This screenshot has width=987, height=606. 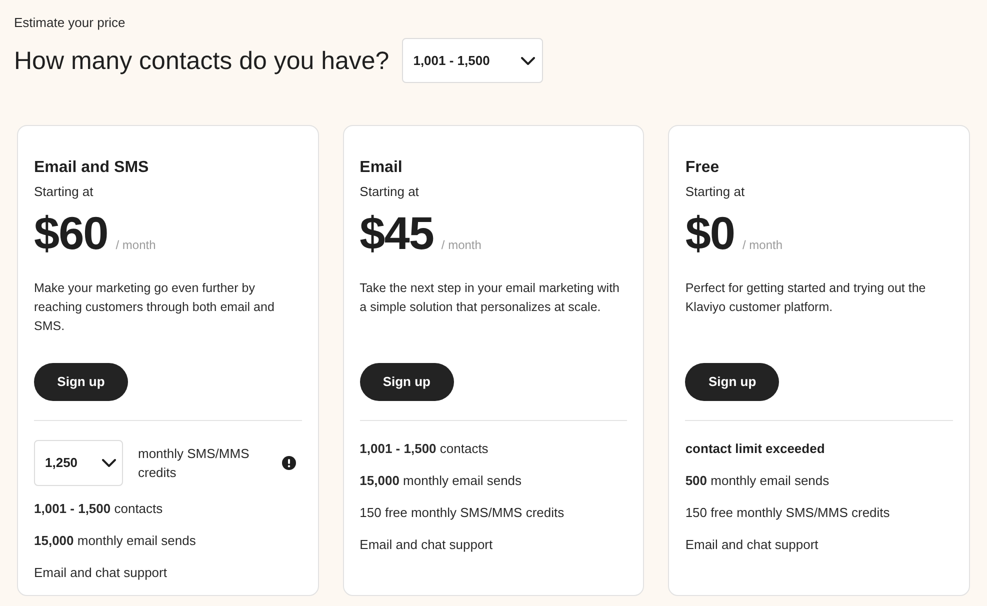 What do you see at coordinates (91, 168) in the screenshot?
I see `plan-title: Email and SMS` at bounding box center [91, 168].